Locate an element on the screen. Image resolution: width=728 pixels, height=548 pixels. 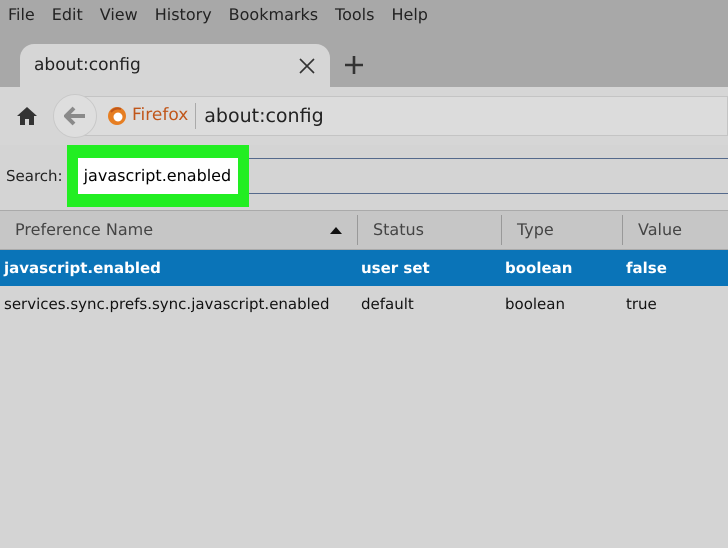
search-field: javascript.enabled is located at coordinates (158, 176).